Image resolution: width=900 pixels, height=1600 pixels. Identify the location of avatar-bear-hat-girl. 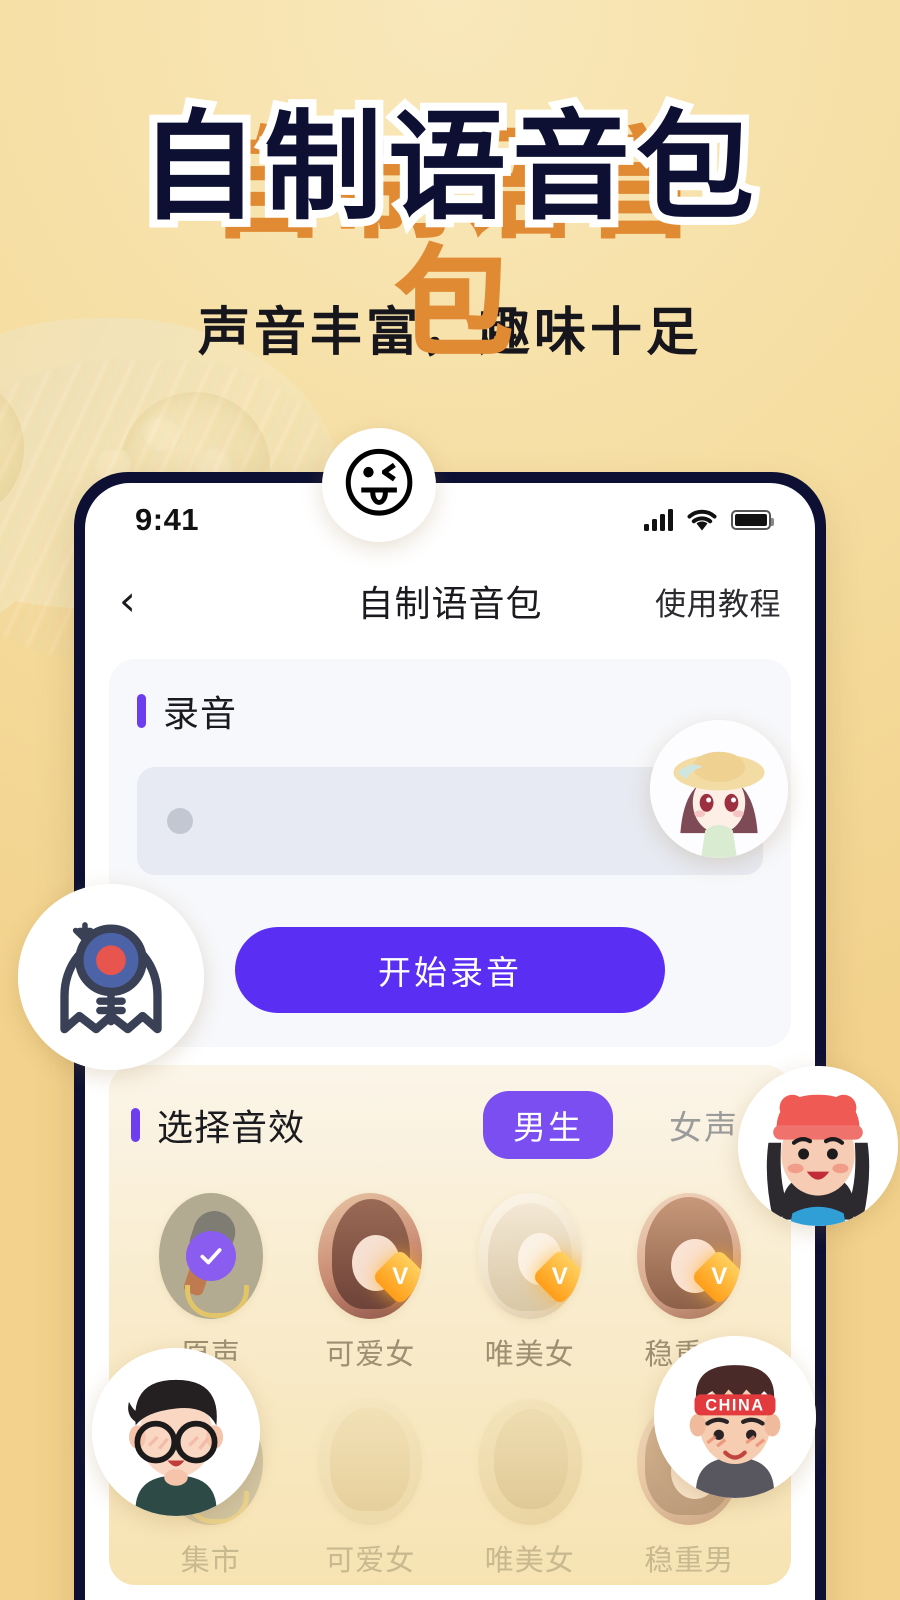
(818, 1146).